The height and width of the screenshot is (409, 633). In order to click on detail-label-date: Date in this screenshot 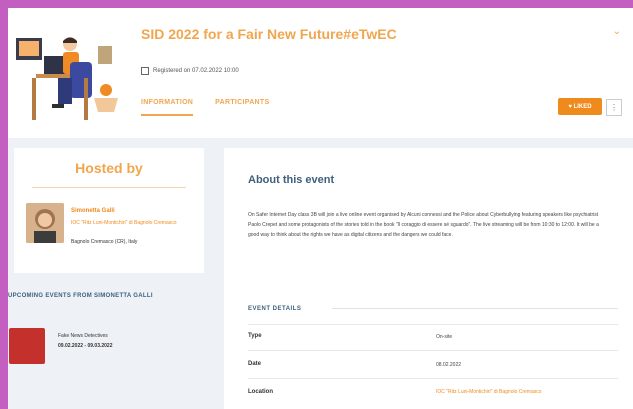, I will do `click(255, 364)`.